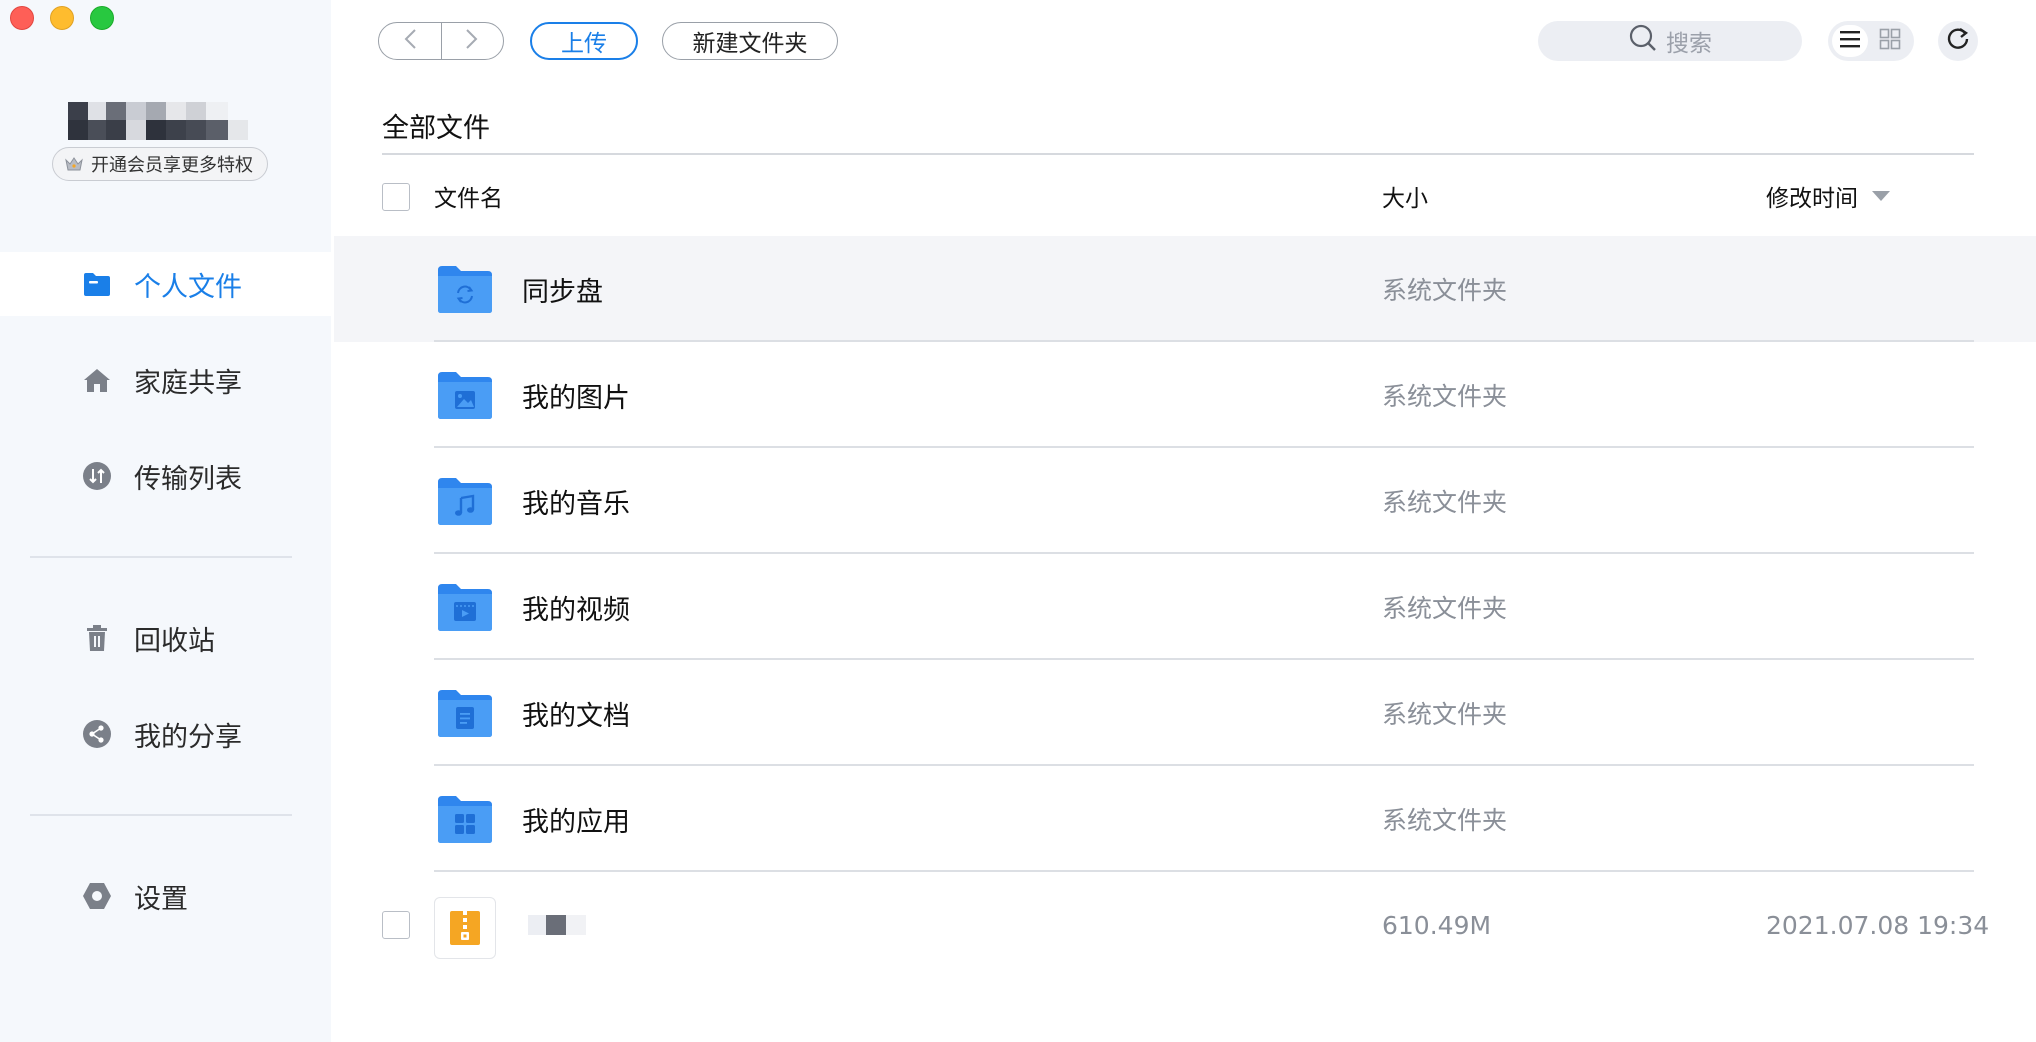 Image resolution: width=2036 pixels, height=1042 pixels. I want to click on table-row: 我的应用 系统文件夹, so click(1185, 819).